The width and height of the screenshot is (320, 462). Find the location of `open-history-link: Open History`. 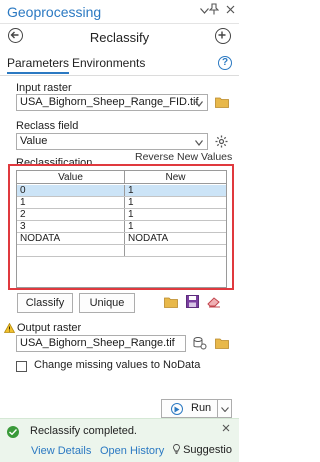

open-history-link: Open History is located at coordinates (132, 451).